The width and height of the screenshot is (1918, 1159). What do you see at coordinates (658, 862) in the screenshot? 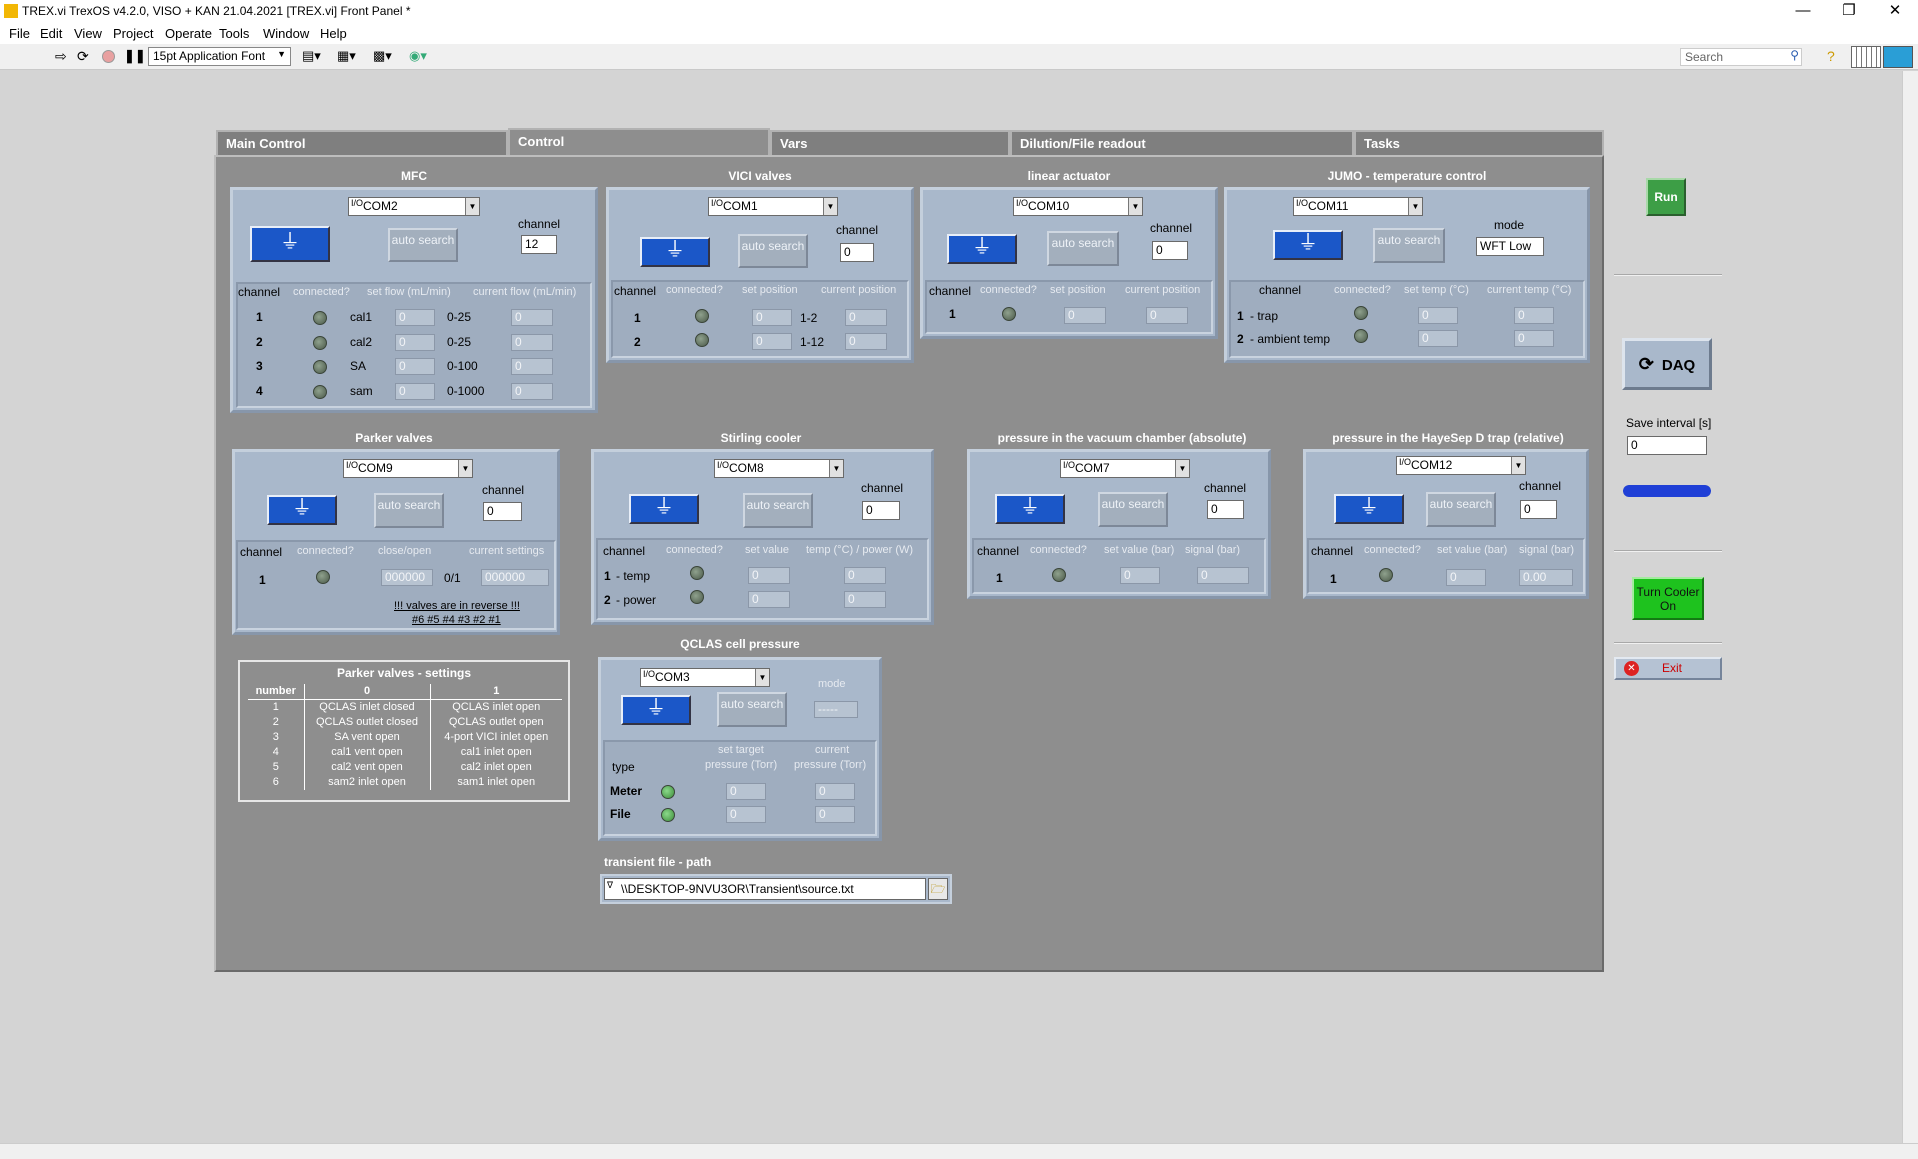
I see `transient-path-label: transient file - path` at bounding box center [658, 862].